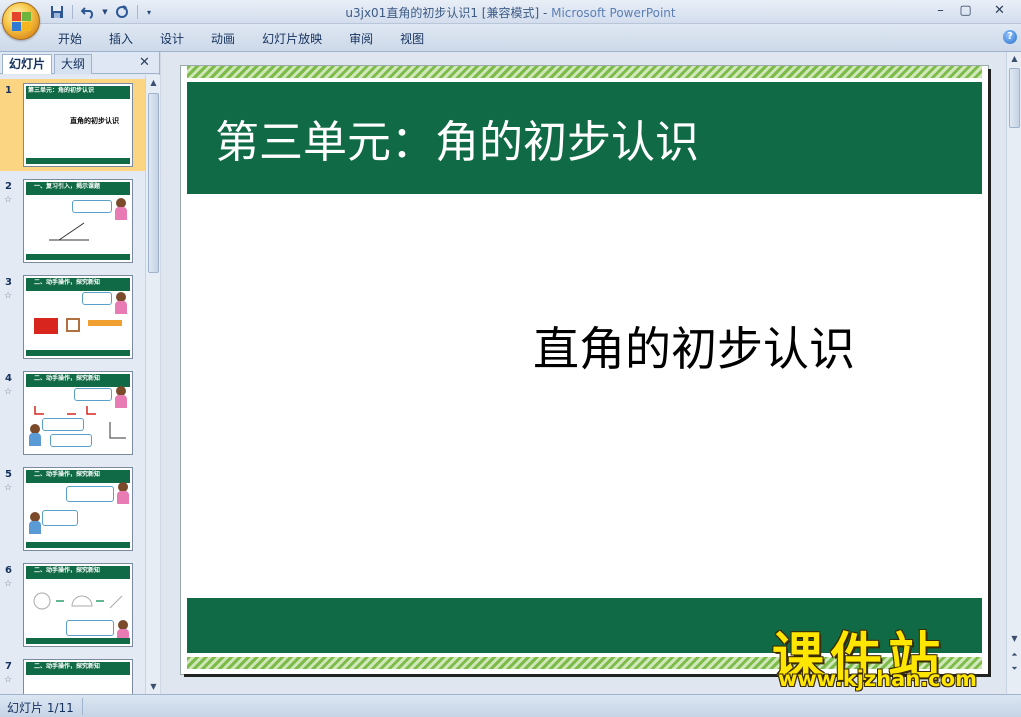  What do you see at coordinates (412, 39) in the screenshot?
I see `tab-view: 视图` at bounding box center [412, 39].